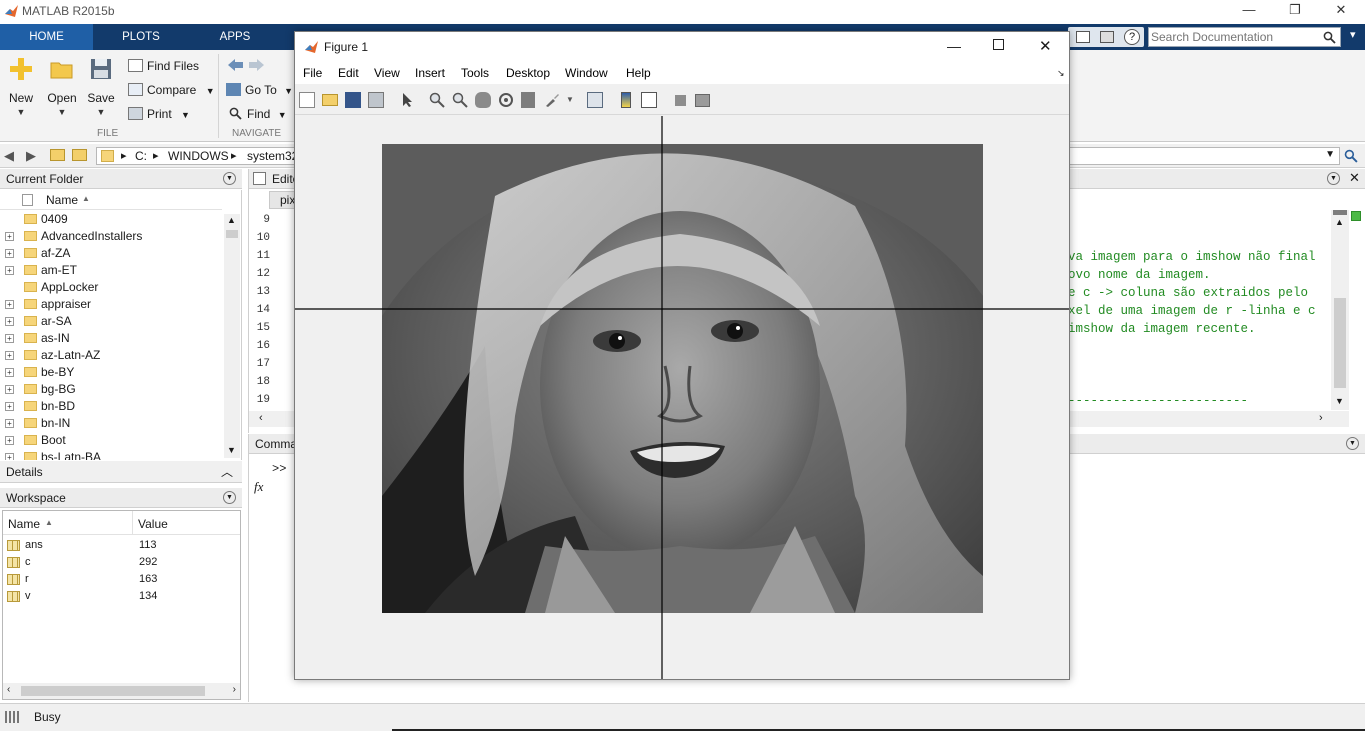 This screenshot has width=1365, height=731. I want to click on restore-button: ❐, so click(1295, 10).